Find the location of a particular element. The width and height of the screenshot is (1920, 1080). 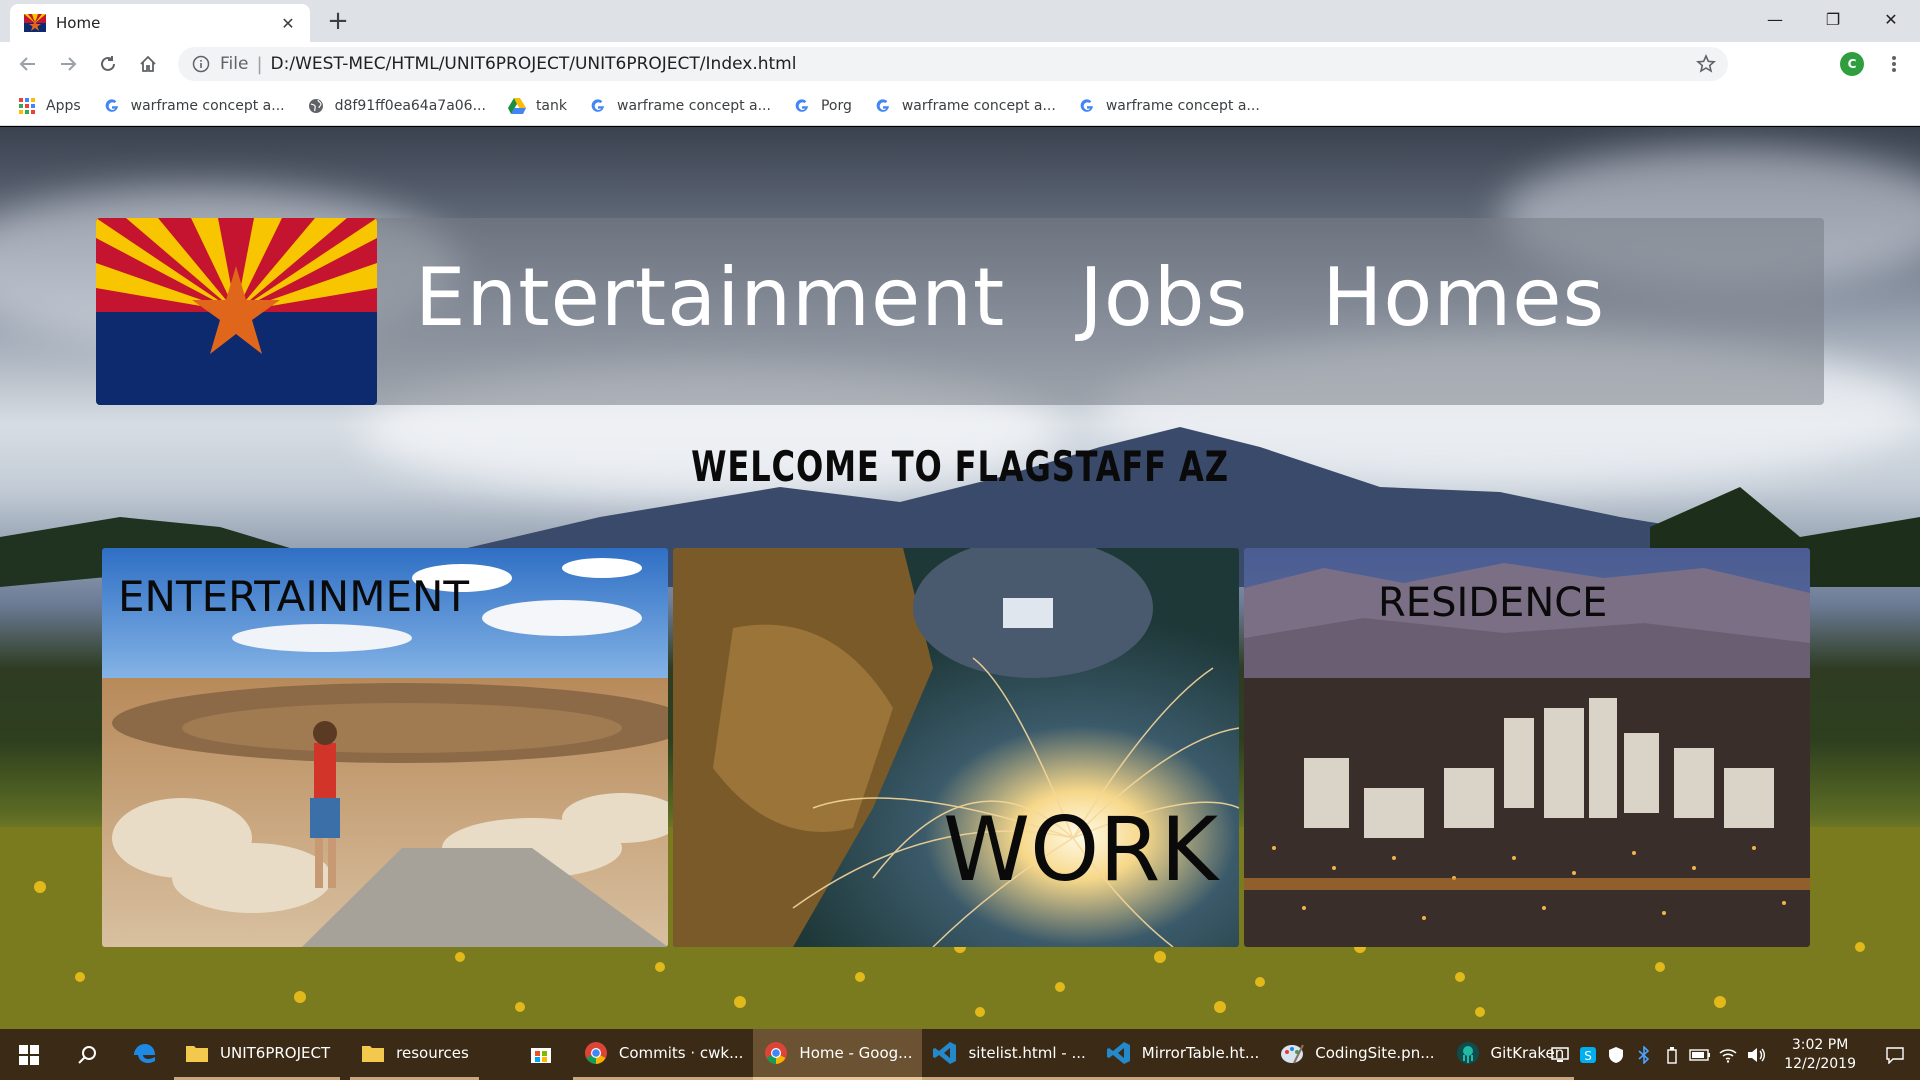

taskbar-app-unit6project: UNIT6PROJECT is located at coordinates (257, 1054).